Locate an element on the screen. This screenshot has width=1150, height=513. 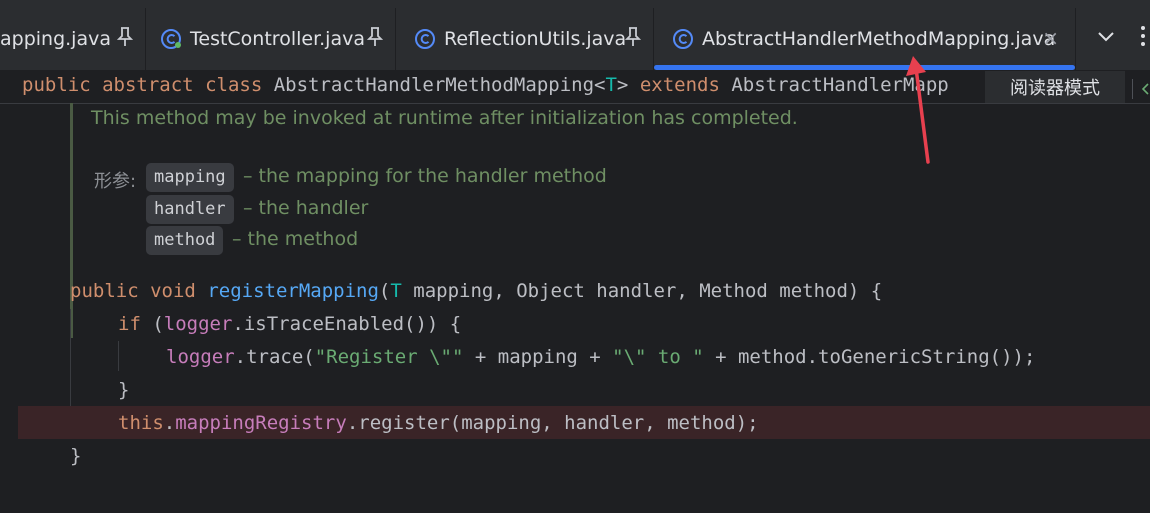
tab-abstracthandlermethodmapping-java: AbstractHandlerMethodMapping.java × is located at coordinates (865, 39).